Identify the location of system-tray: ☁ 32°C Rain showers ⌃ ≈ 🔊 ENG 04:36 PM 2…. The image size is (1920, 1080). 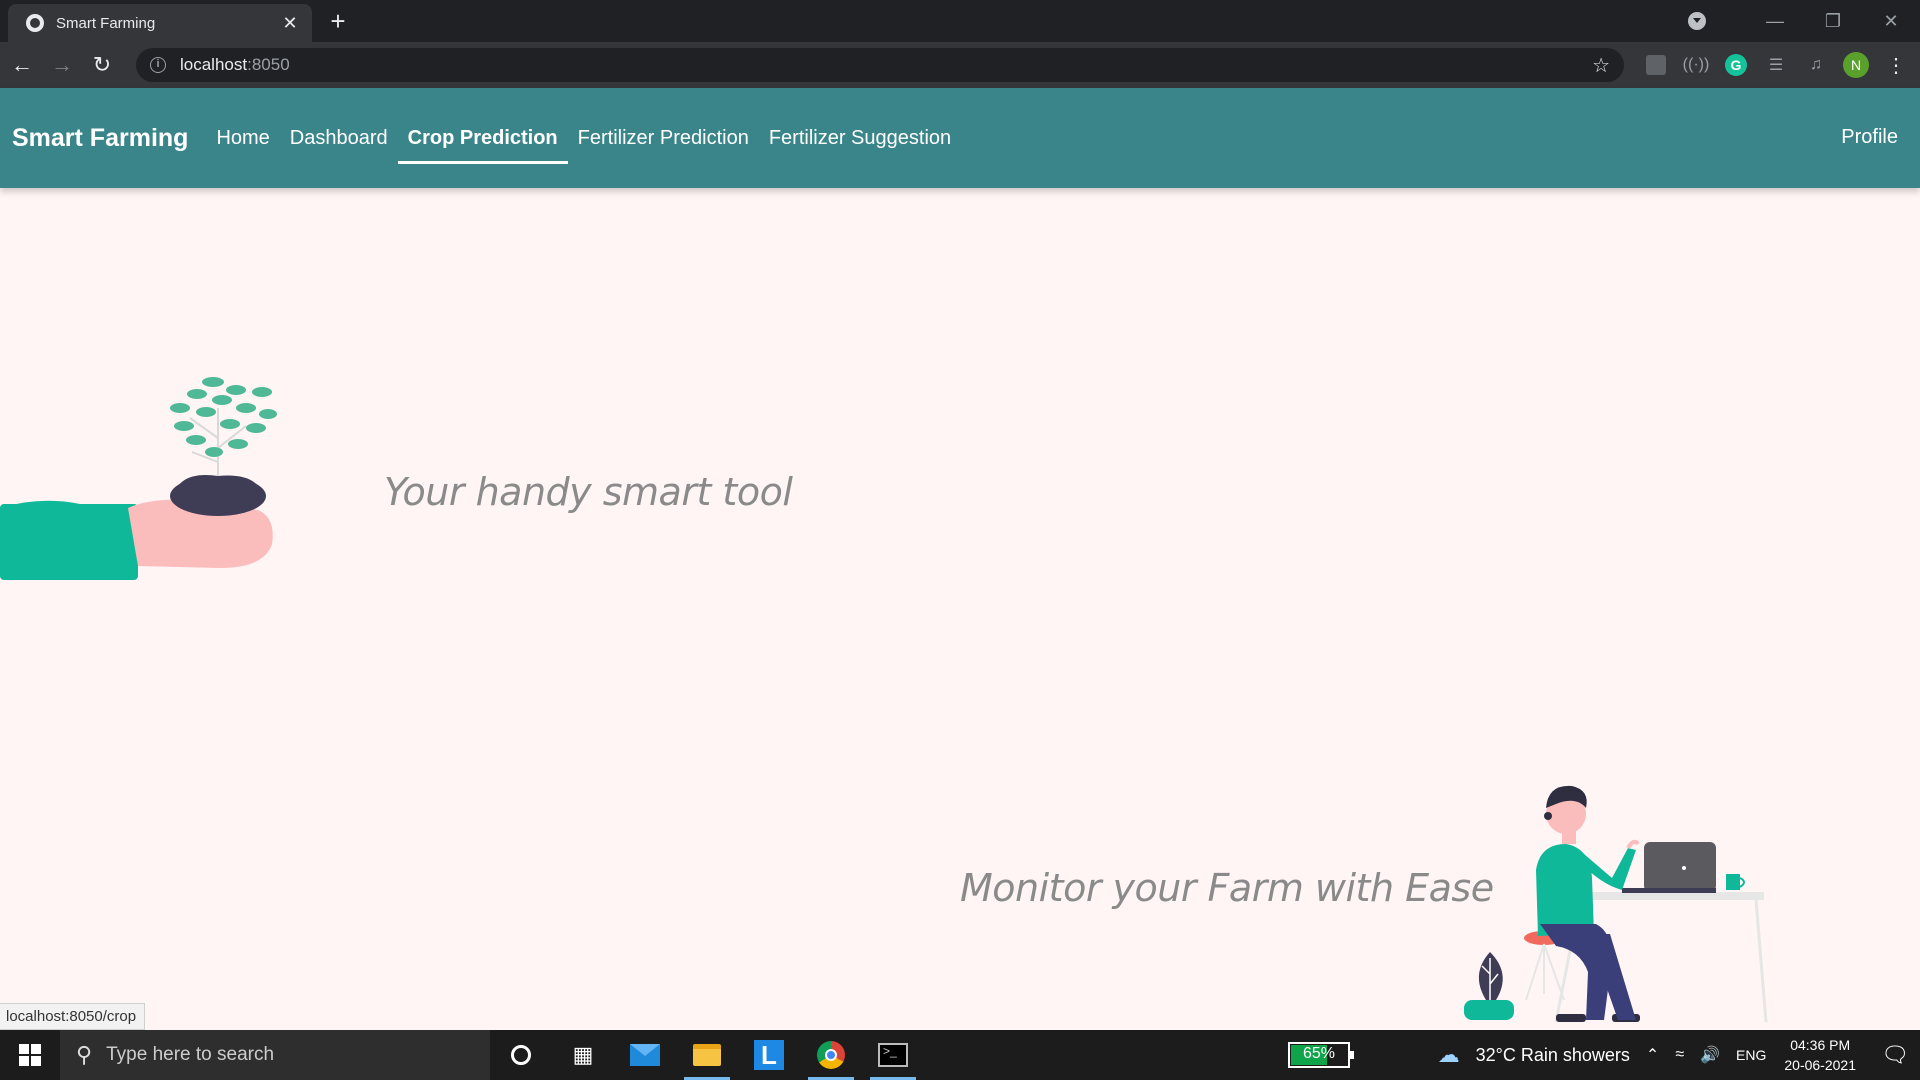
(1679, 1055).